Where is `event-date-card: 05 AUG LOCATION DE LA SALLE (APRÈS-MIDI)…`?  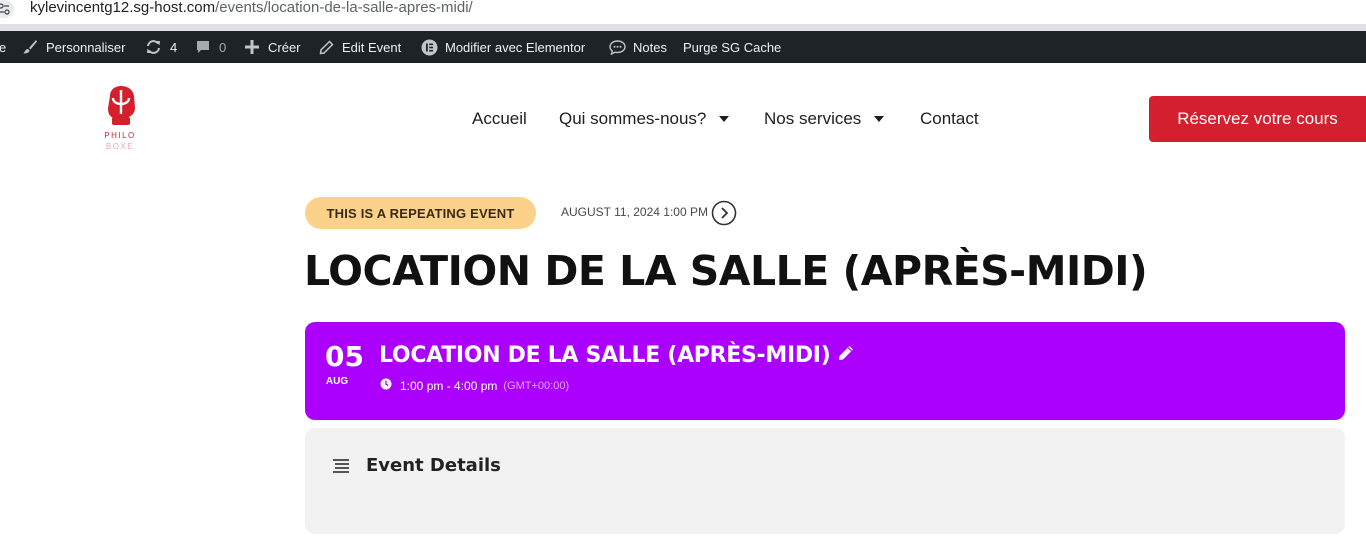
event-date-card: 05 AUG LOCATION DE LA SALLE (APRÈS-MIDI)… is located at coordinates (825, 371).